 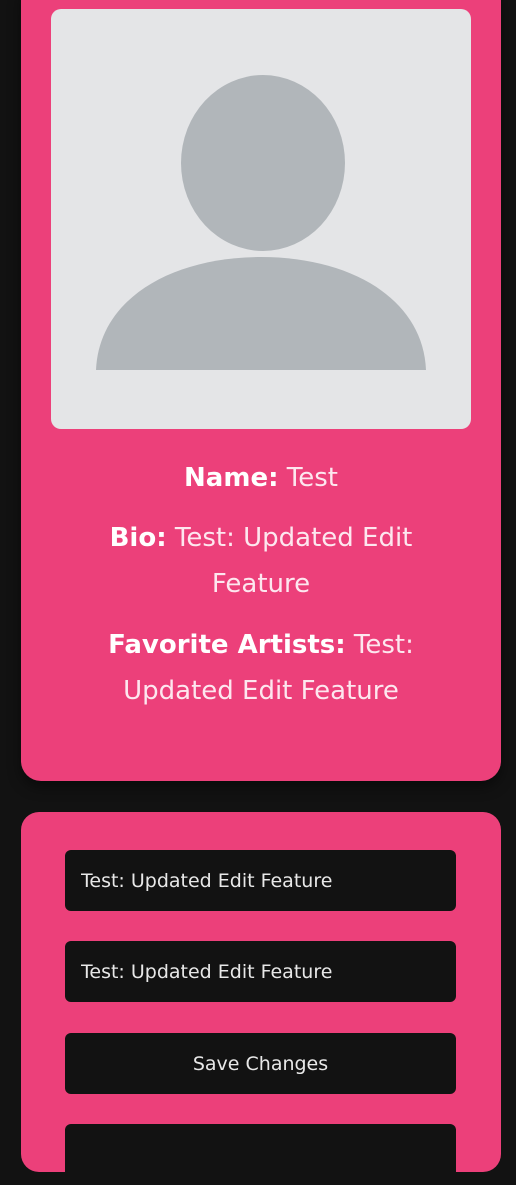 I want to click on secondary-button, so click(x=260, y=1154).